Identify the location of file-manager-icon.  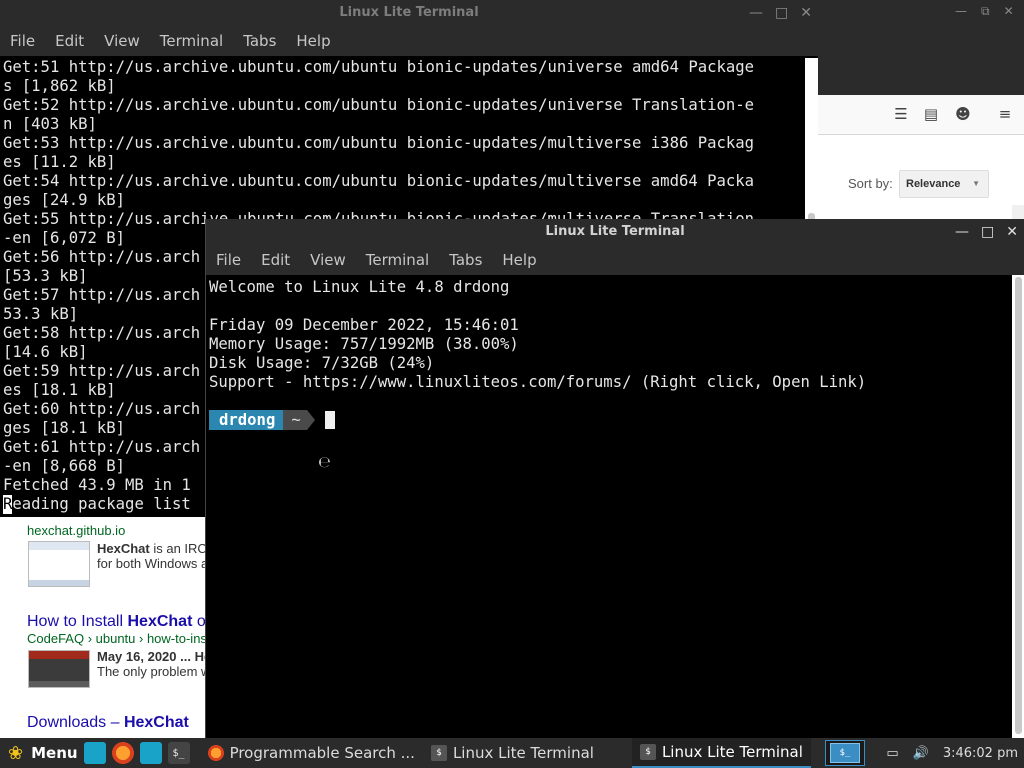
(150, 753).